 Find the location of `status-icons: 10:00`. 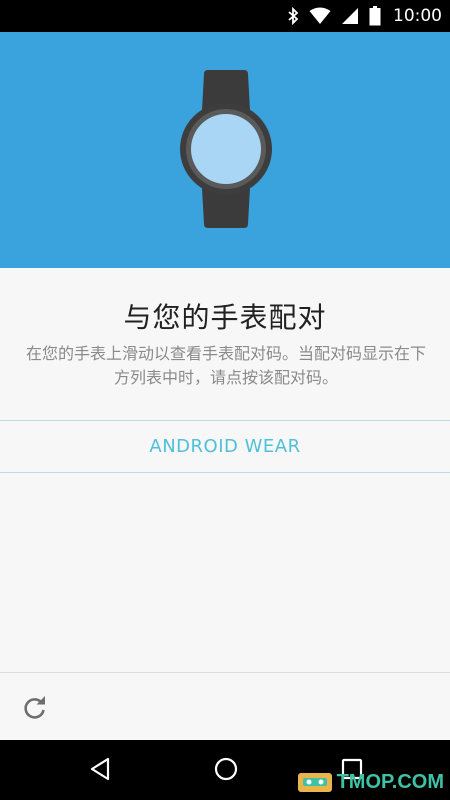

status-icons: 10:00 is located at coordinates (364, 16).